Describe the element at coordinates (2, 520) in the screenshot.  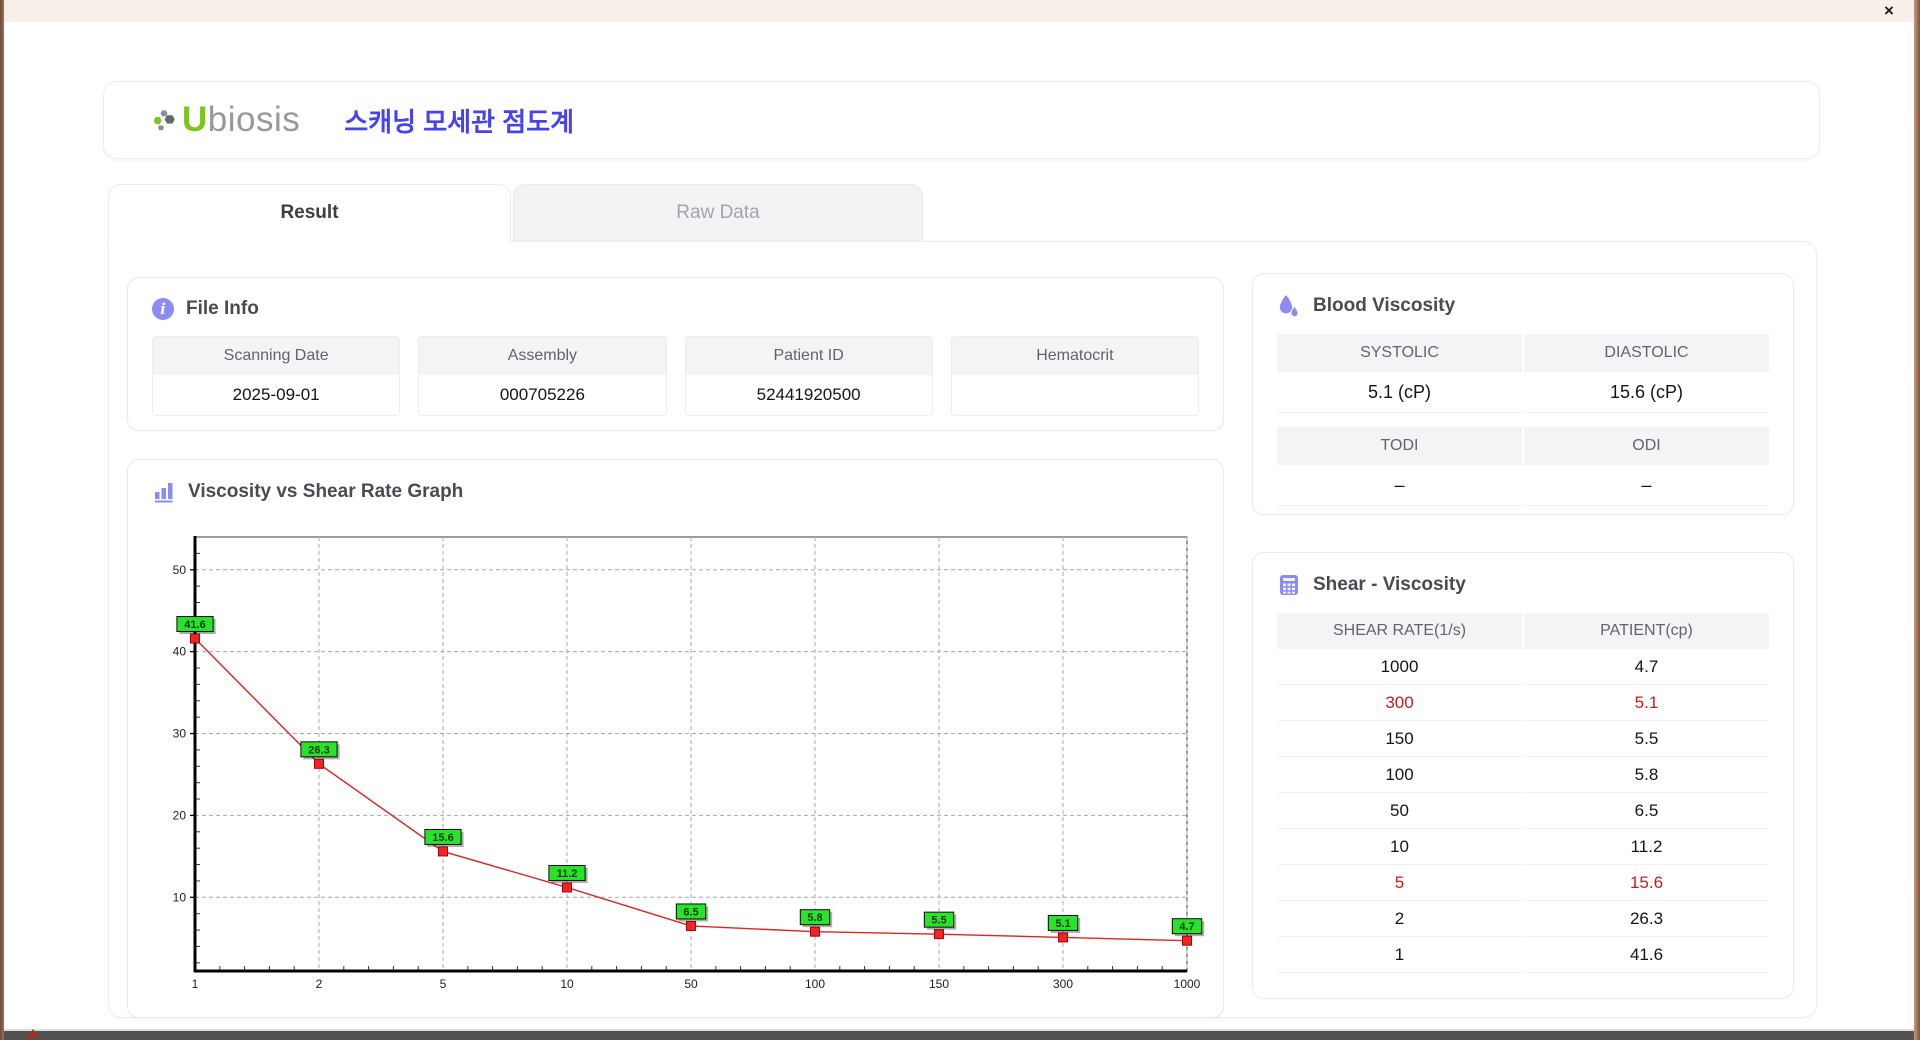
I see `window-frame-left` at that location.